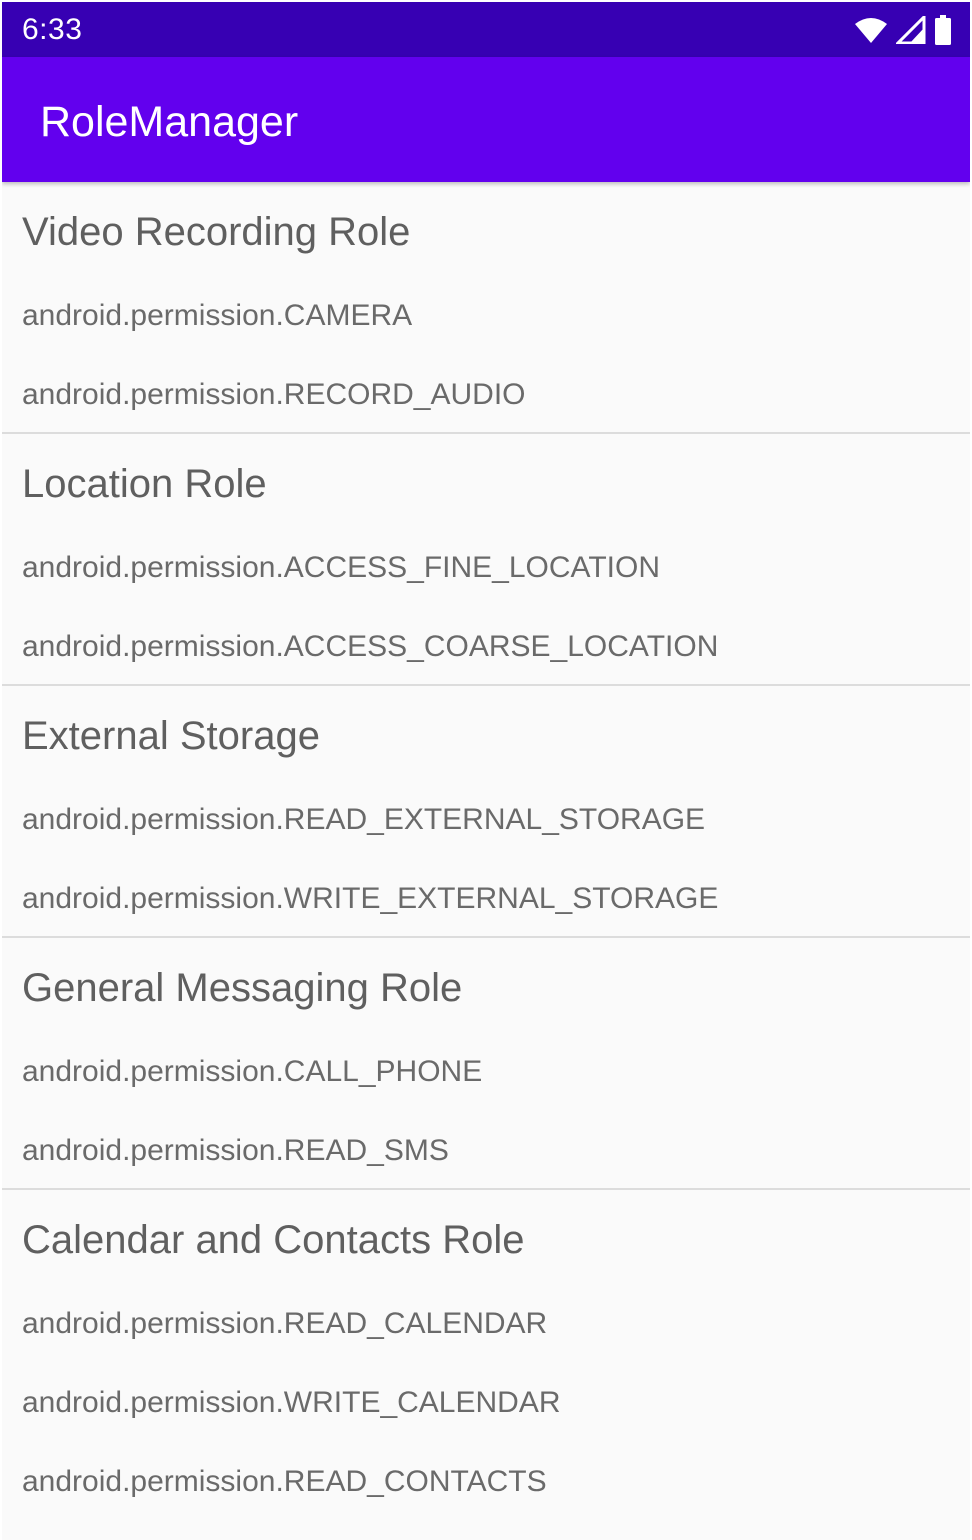  What do you see at coordinates (911, 30) in the screenshot?
I see `cell-signal-icon` at bounding box center [911, 30].